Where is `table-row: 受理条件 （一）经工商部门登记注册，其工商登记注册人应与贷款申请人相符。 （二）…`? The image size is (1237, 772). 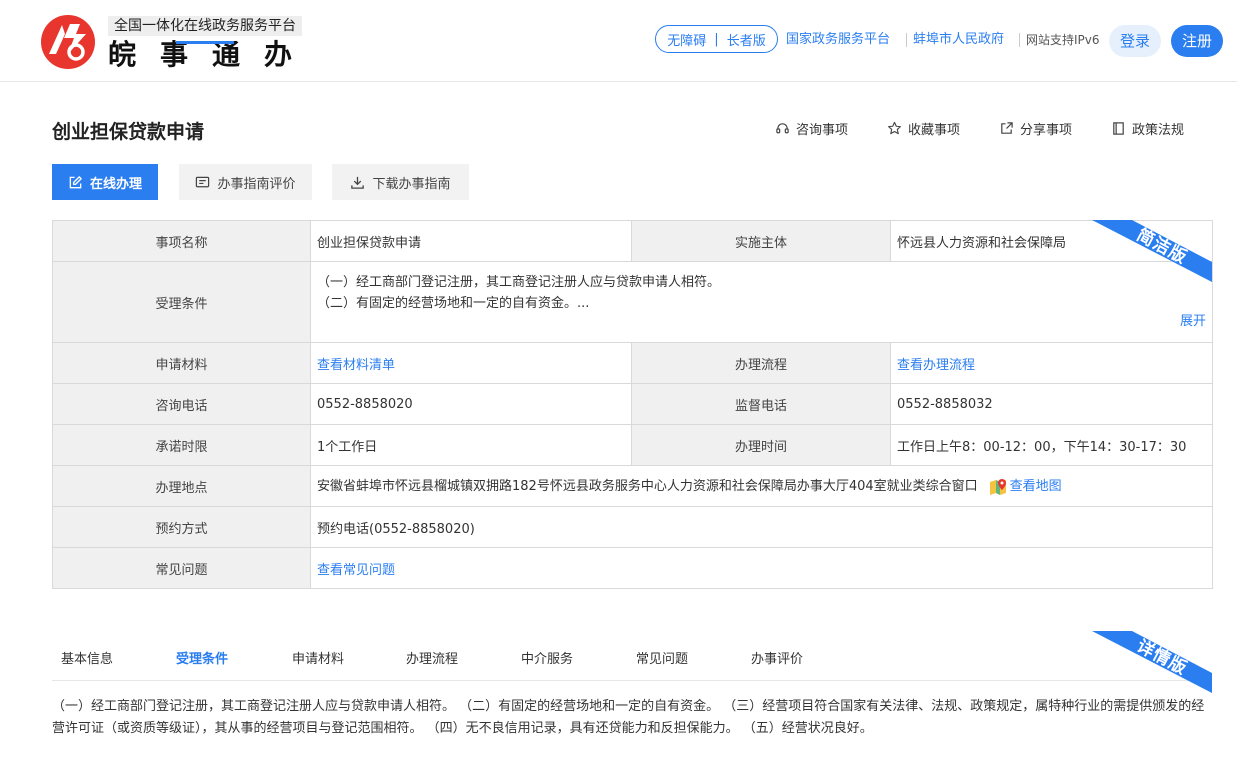
table-row: 受理条件 （一）经工商部门登记注册，其工商登记注册人应与贷款申请人相符。 （二）… is located at coordinates (632, 302).